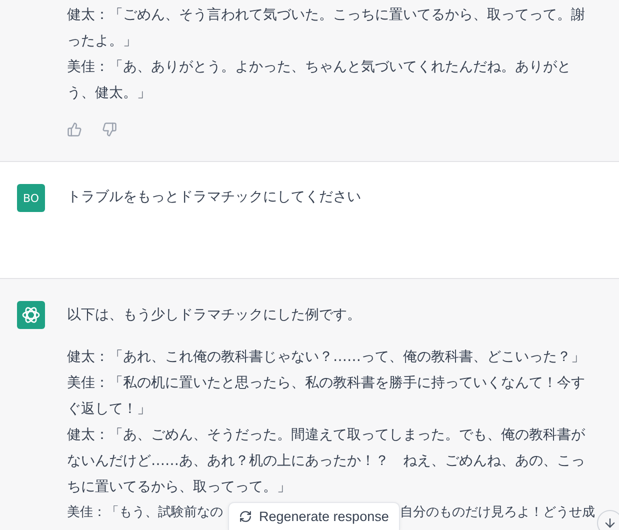  What do you see at coordinates (31, 198) in the screenshot?
I see `user-avatar: BO` at bounding box center [31, 198].